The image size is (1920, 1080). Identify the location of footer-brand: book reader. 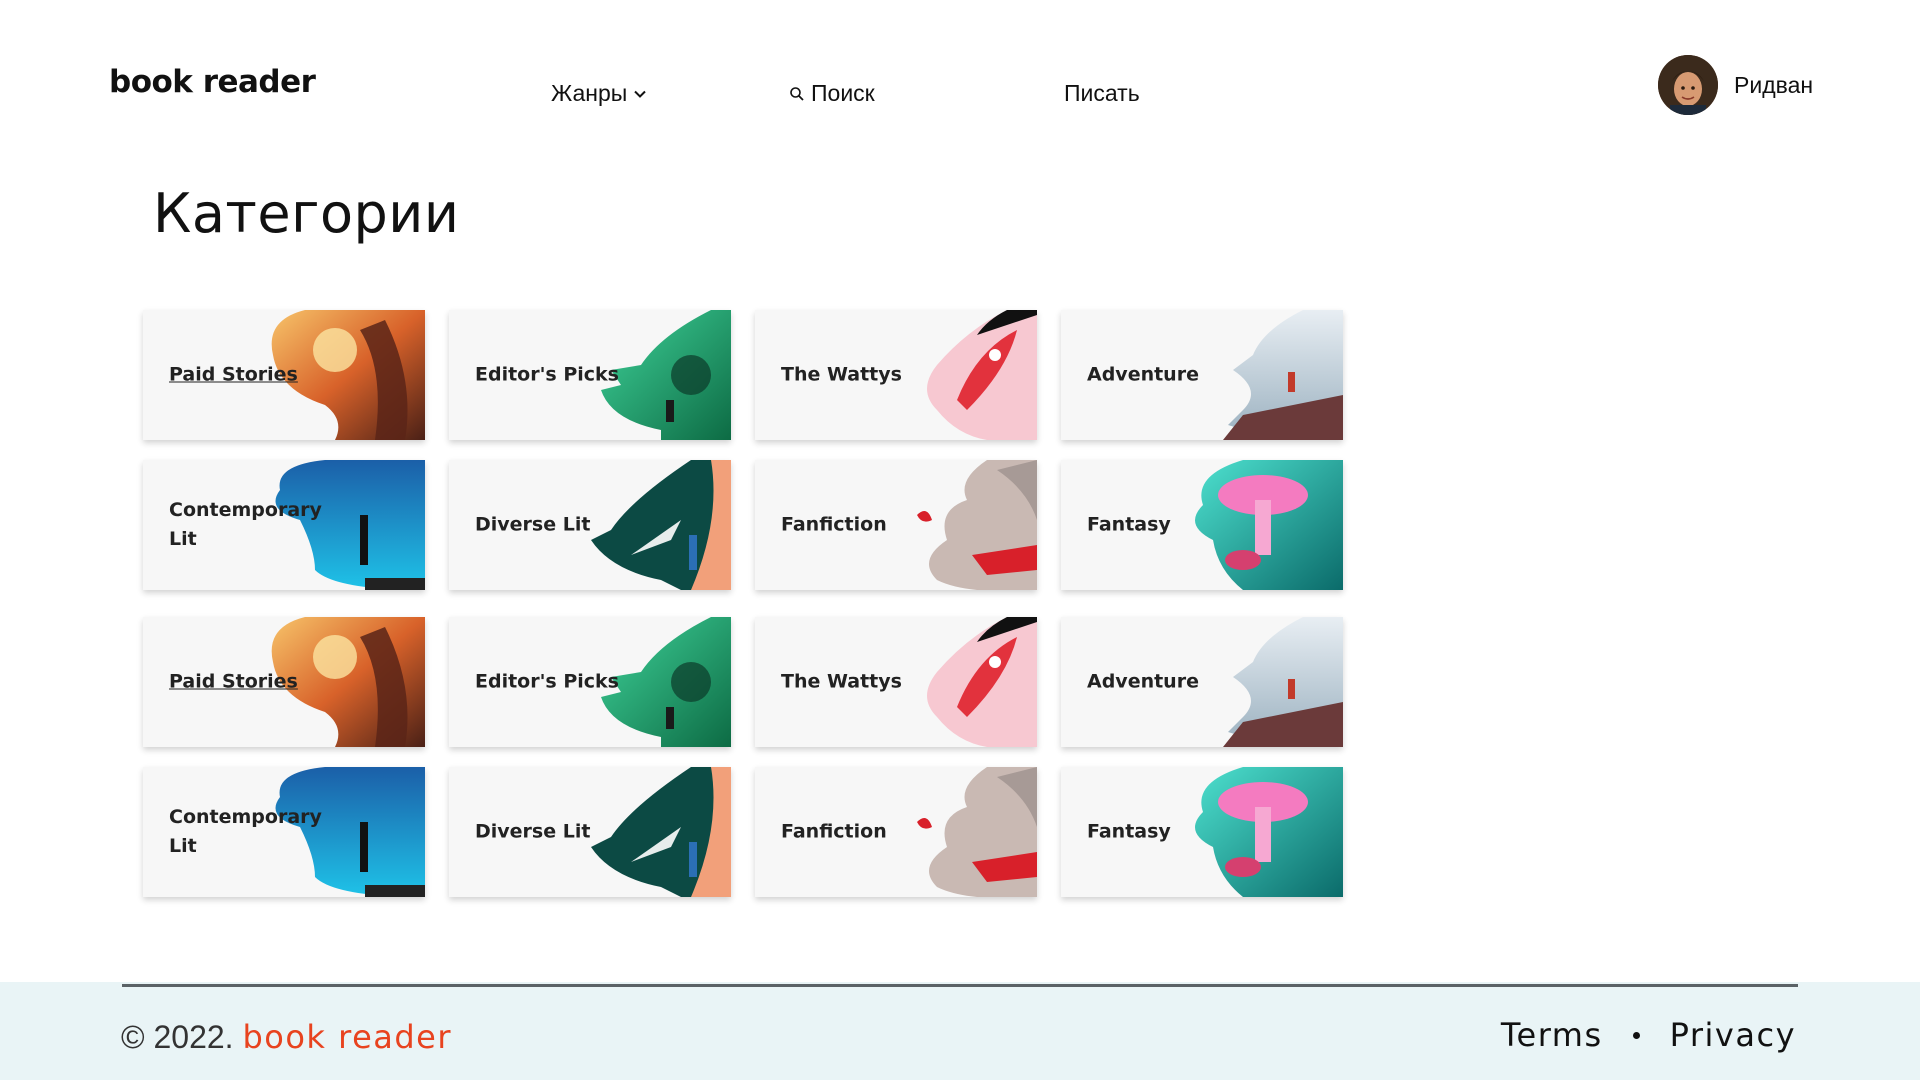
(347, 1037).